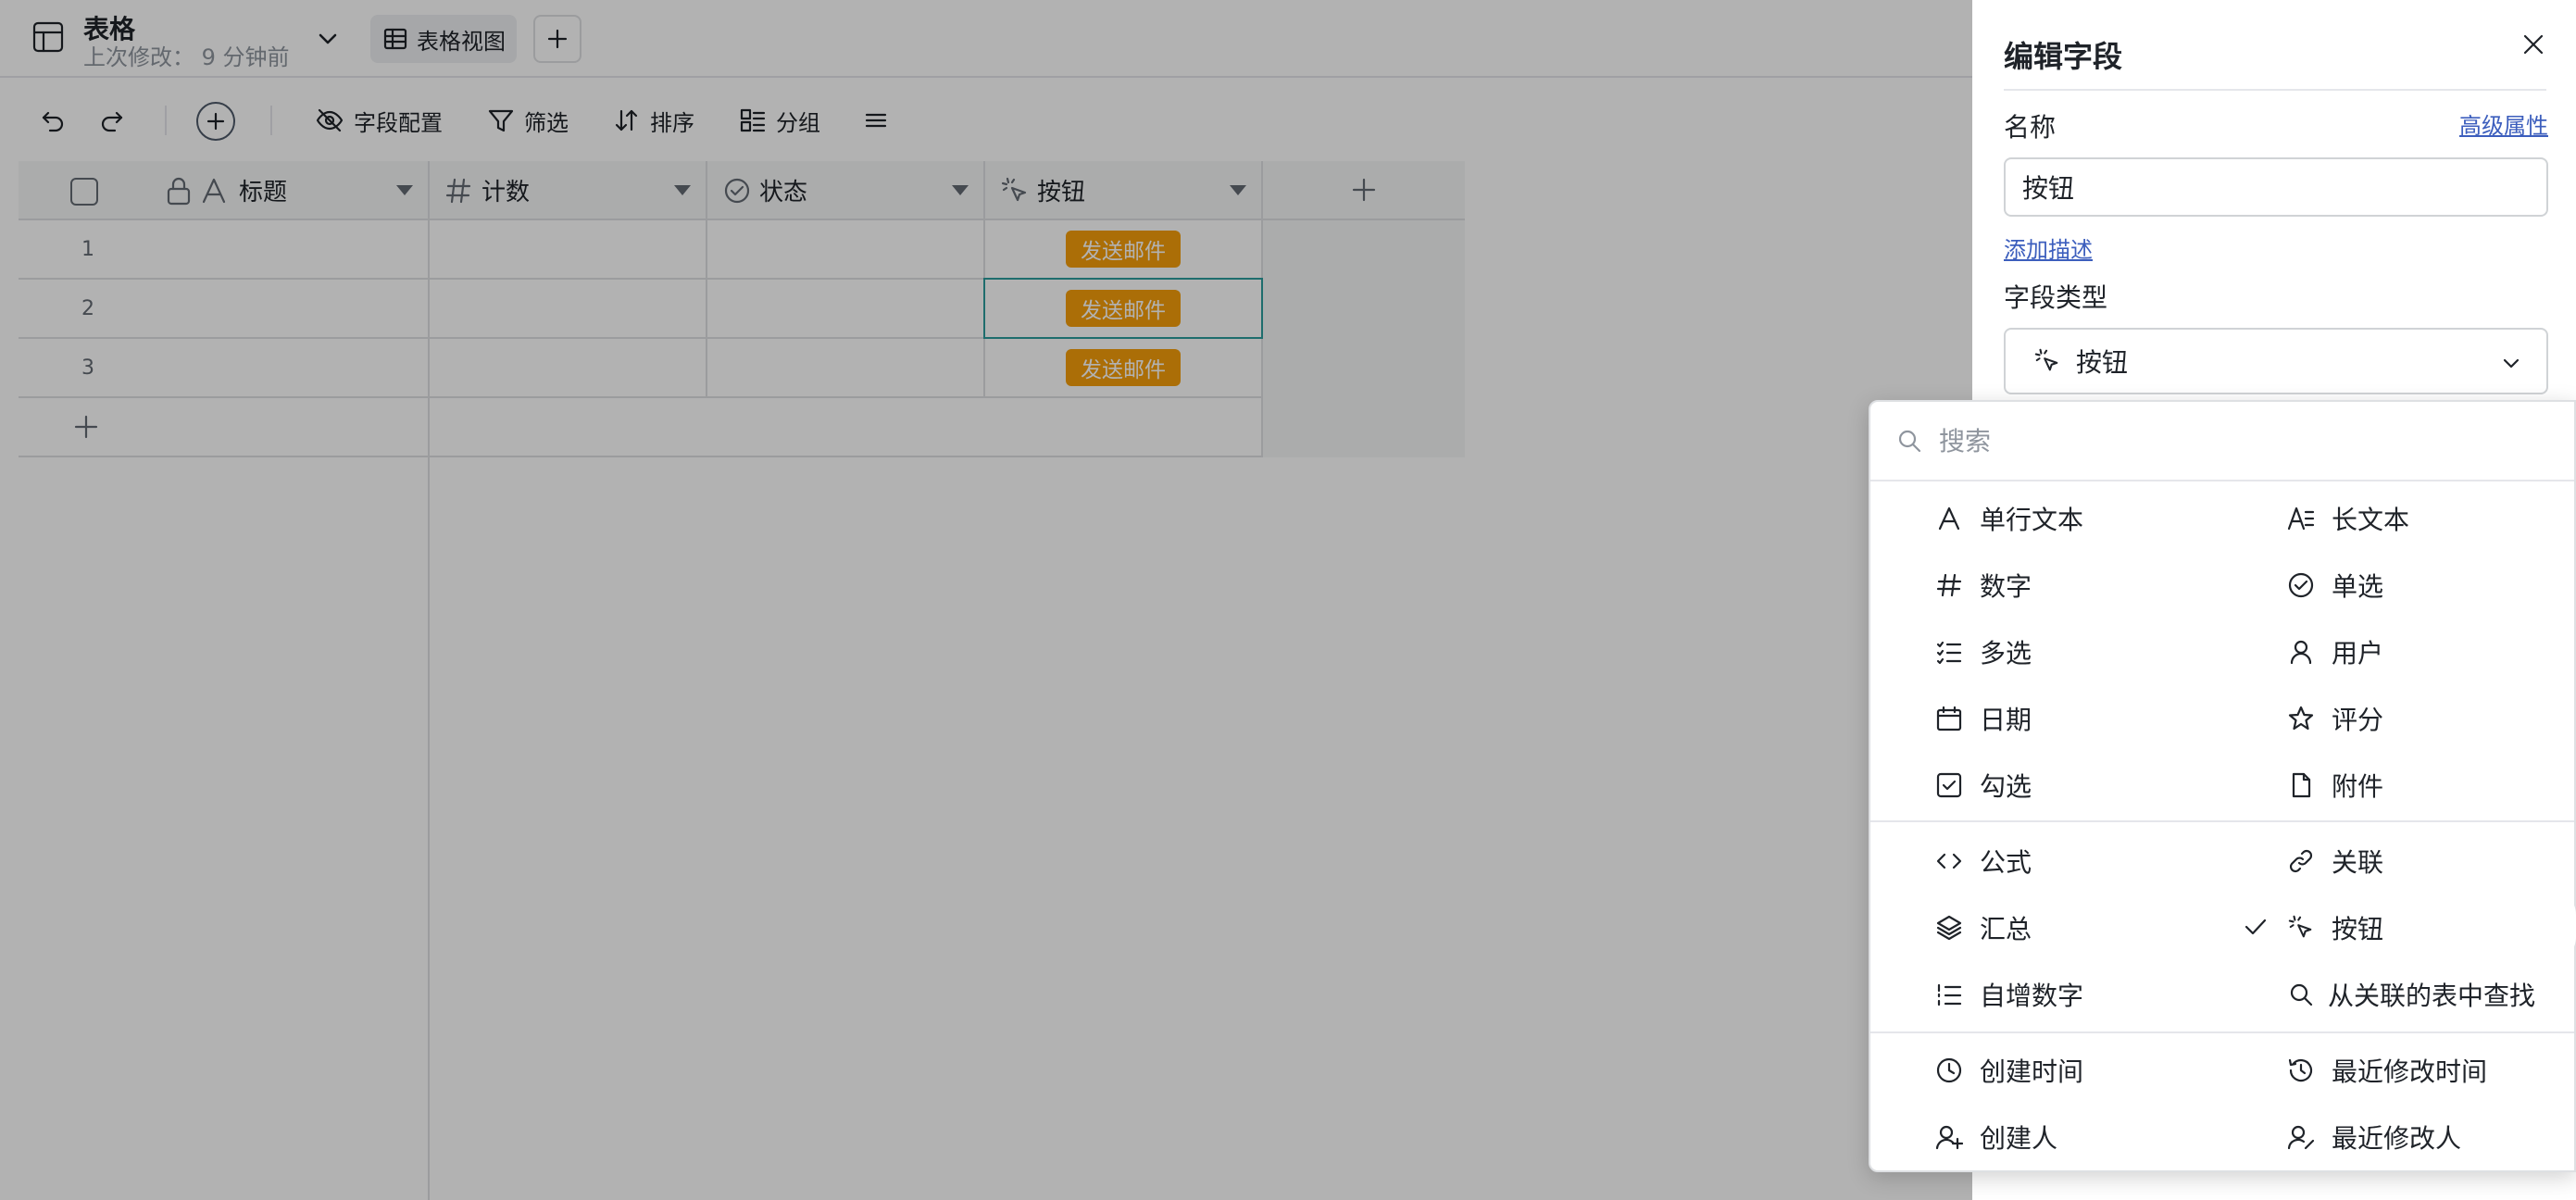 The height and width of the screenshot is (1200, 2576). What do you see at coordinates (1949, 1137) in the screenshot?
I see `user-add-icon` at bounding box center [1949, 1137].